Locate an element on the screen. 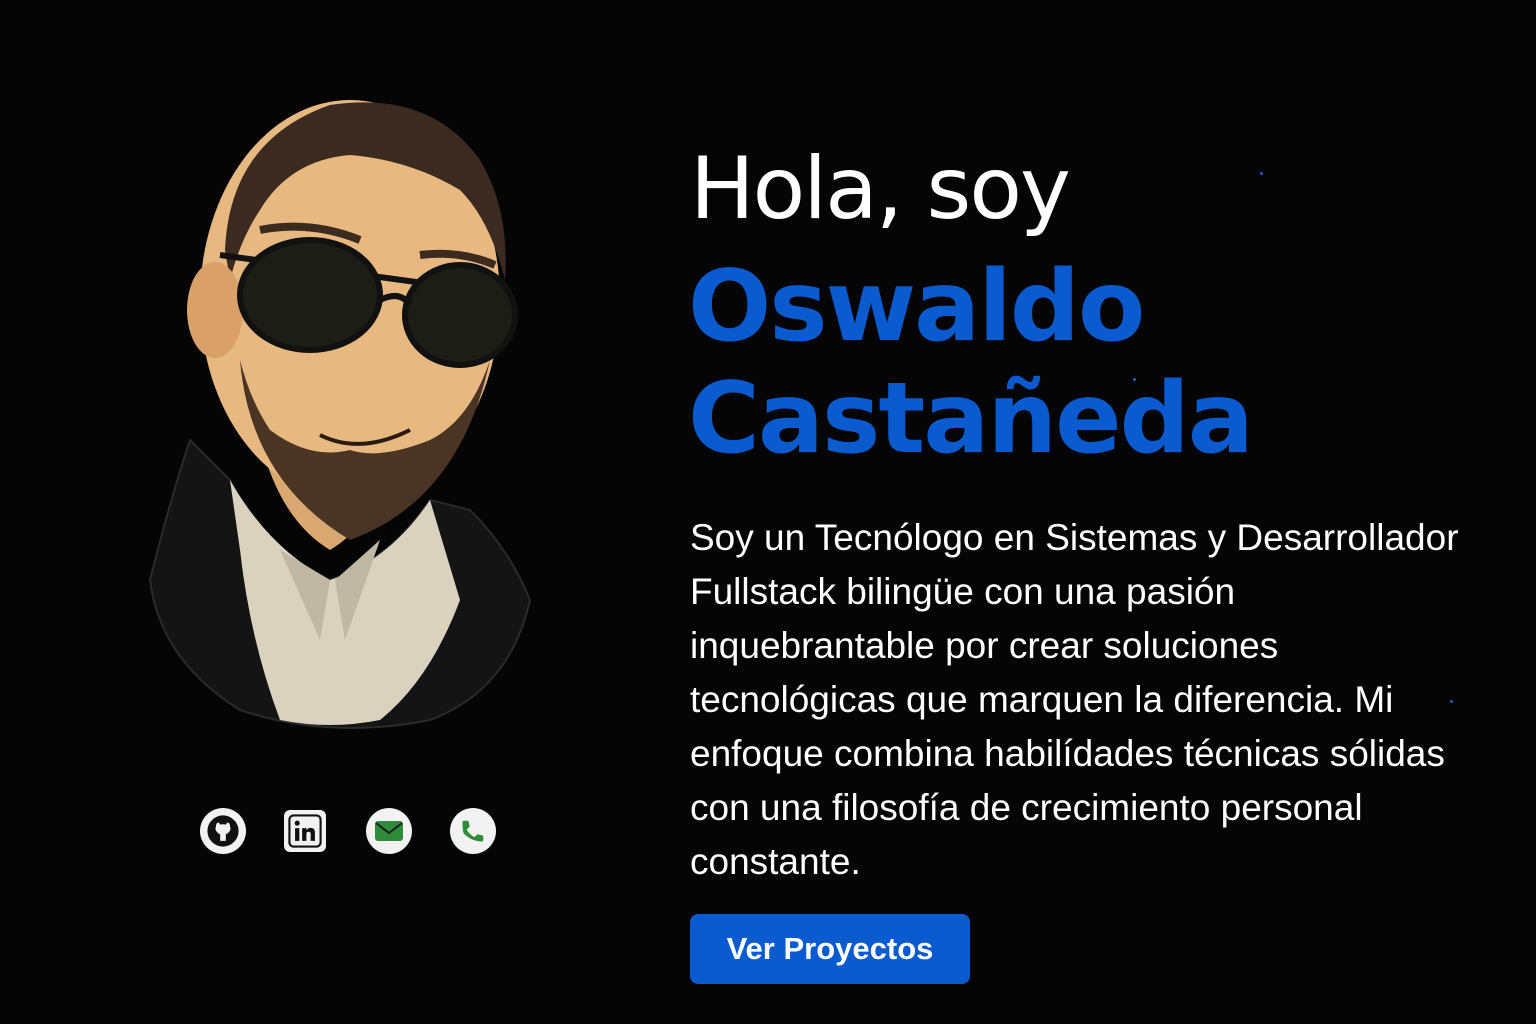 The width and height of the screenshot is (1536, 1024). view-projects-button: Ver Proyectos is located at coordinates (830, 949).